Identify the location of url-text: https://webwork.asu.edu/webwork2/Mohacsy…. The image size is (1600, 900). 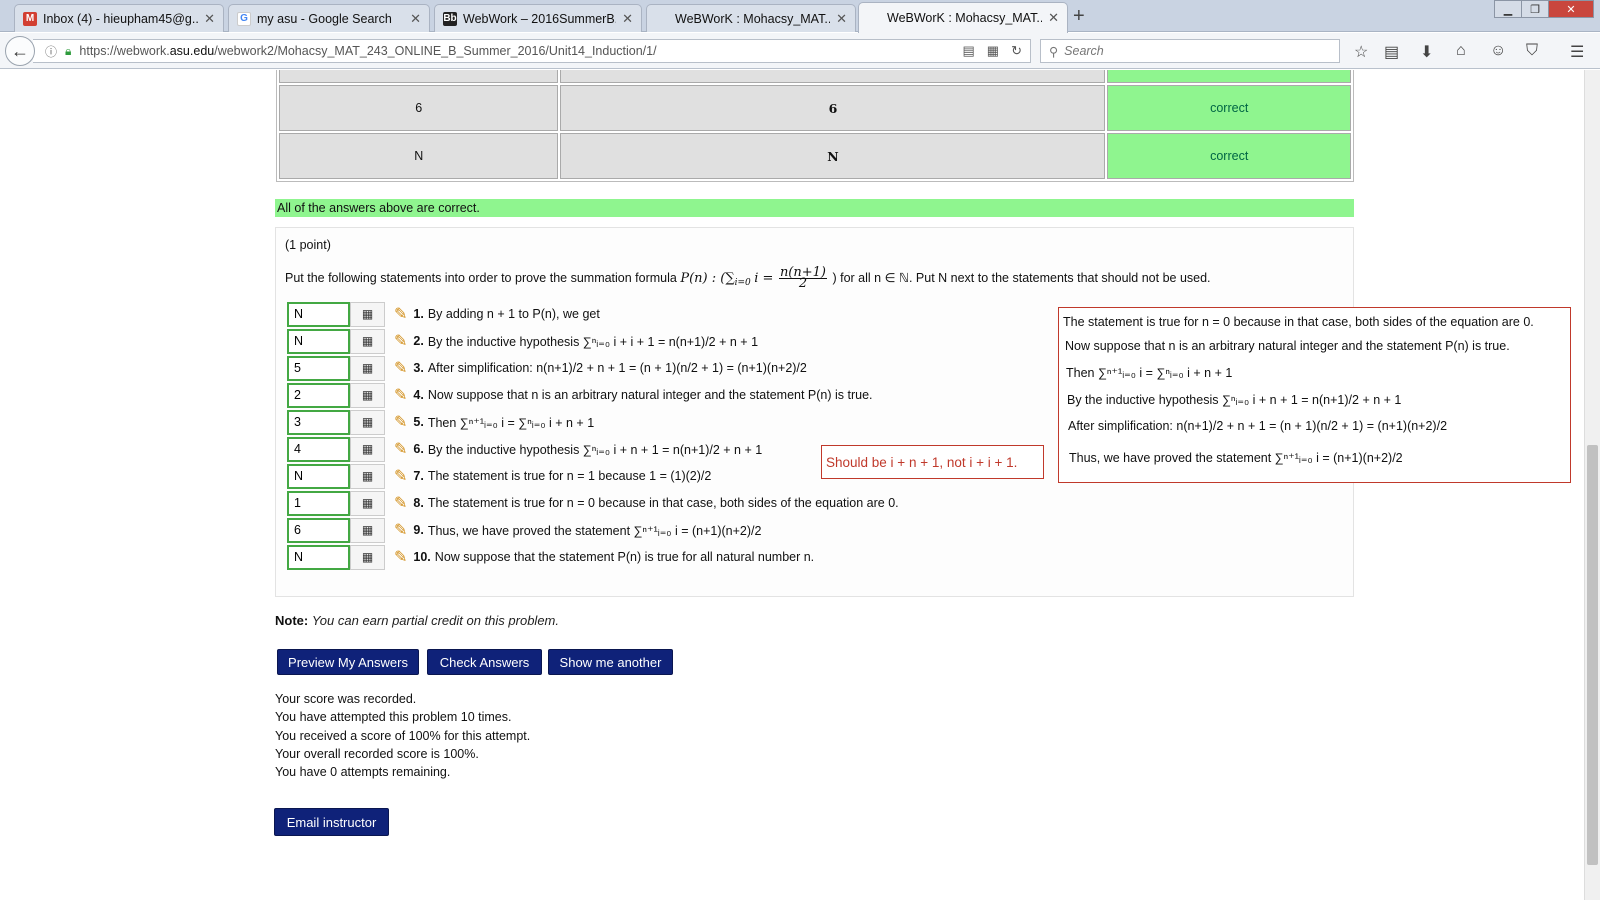
(368, 51).